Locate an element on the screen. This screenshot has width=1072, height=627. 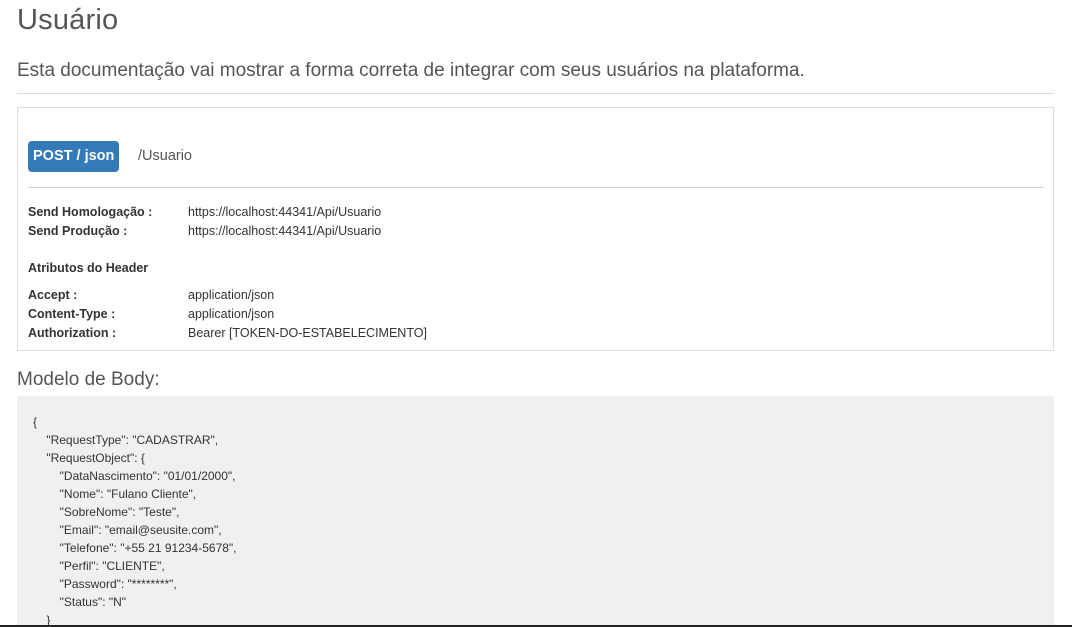
panel-divider is located at coordinates (536, 187).